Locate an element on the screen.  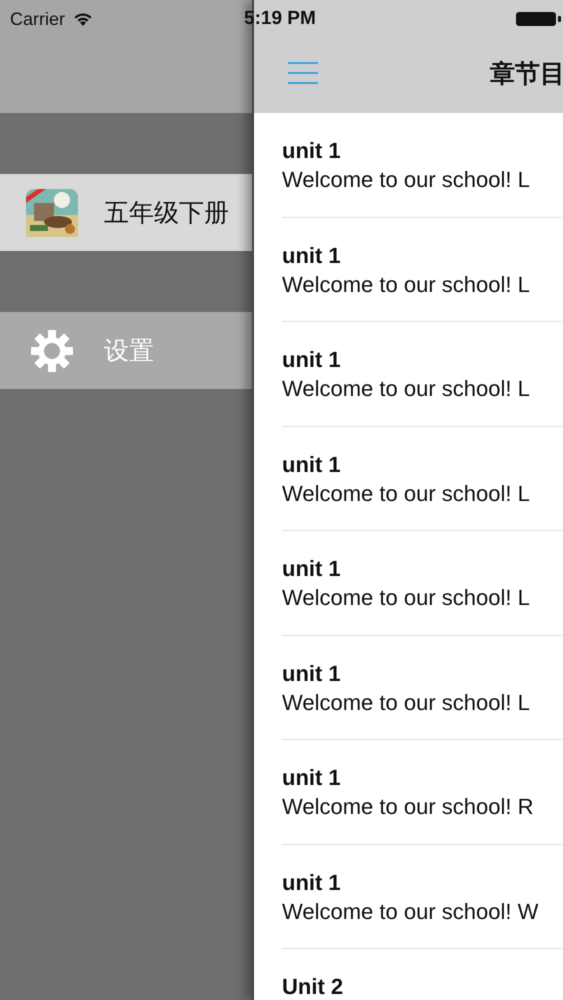
menu-button is located at coordinates (303, 73).